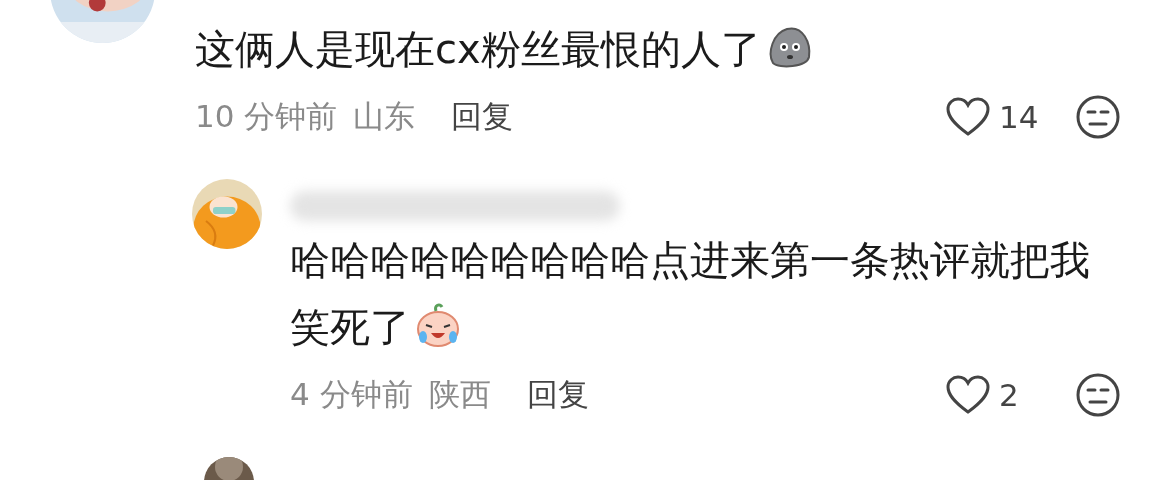 The image size is (1169, 480). Describe the element at coordinates (1010, 117) in the screenshot. I see `like-button: 14` at that location.